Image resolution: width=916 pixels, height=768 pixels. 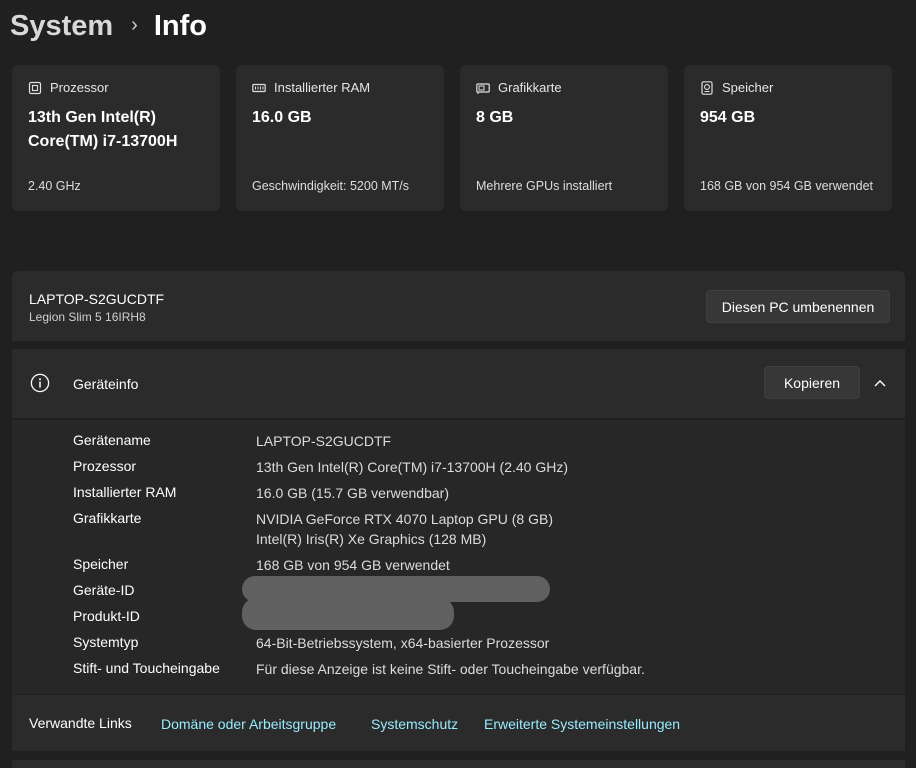 I want to click on next-panel-edge, so click(x=458, y=764).